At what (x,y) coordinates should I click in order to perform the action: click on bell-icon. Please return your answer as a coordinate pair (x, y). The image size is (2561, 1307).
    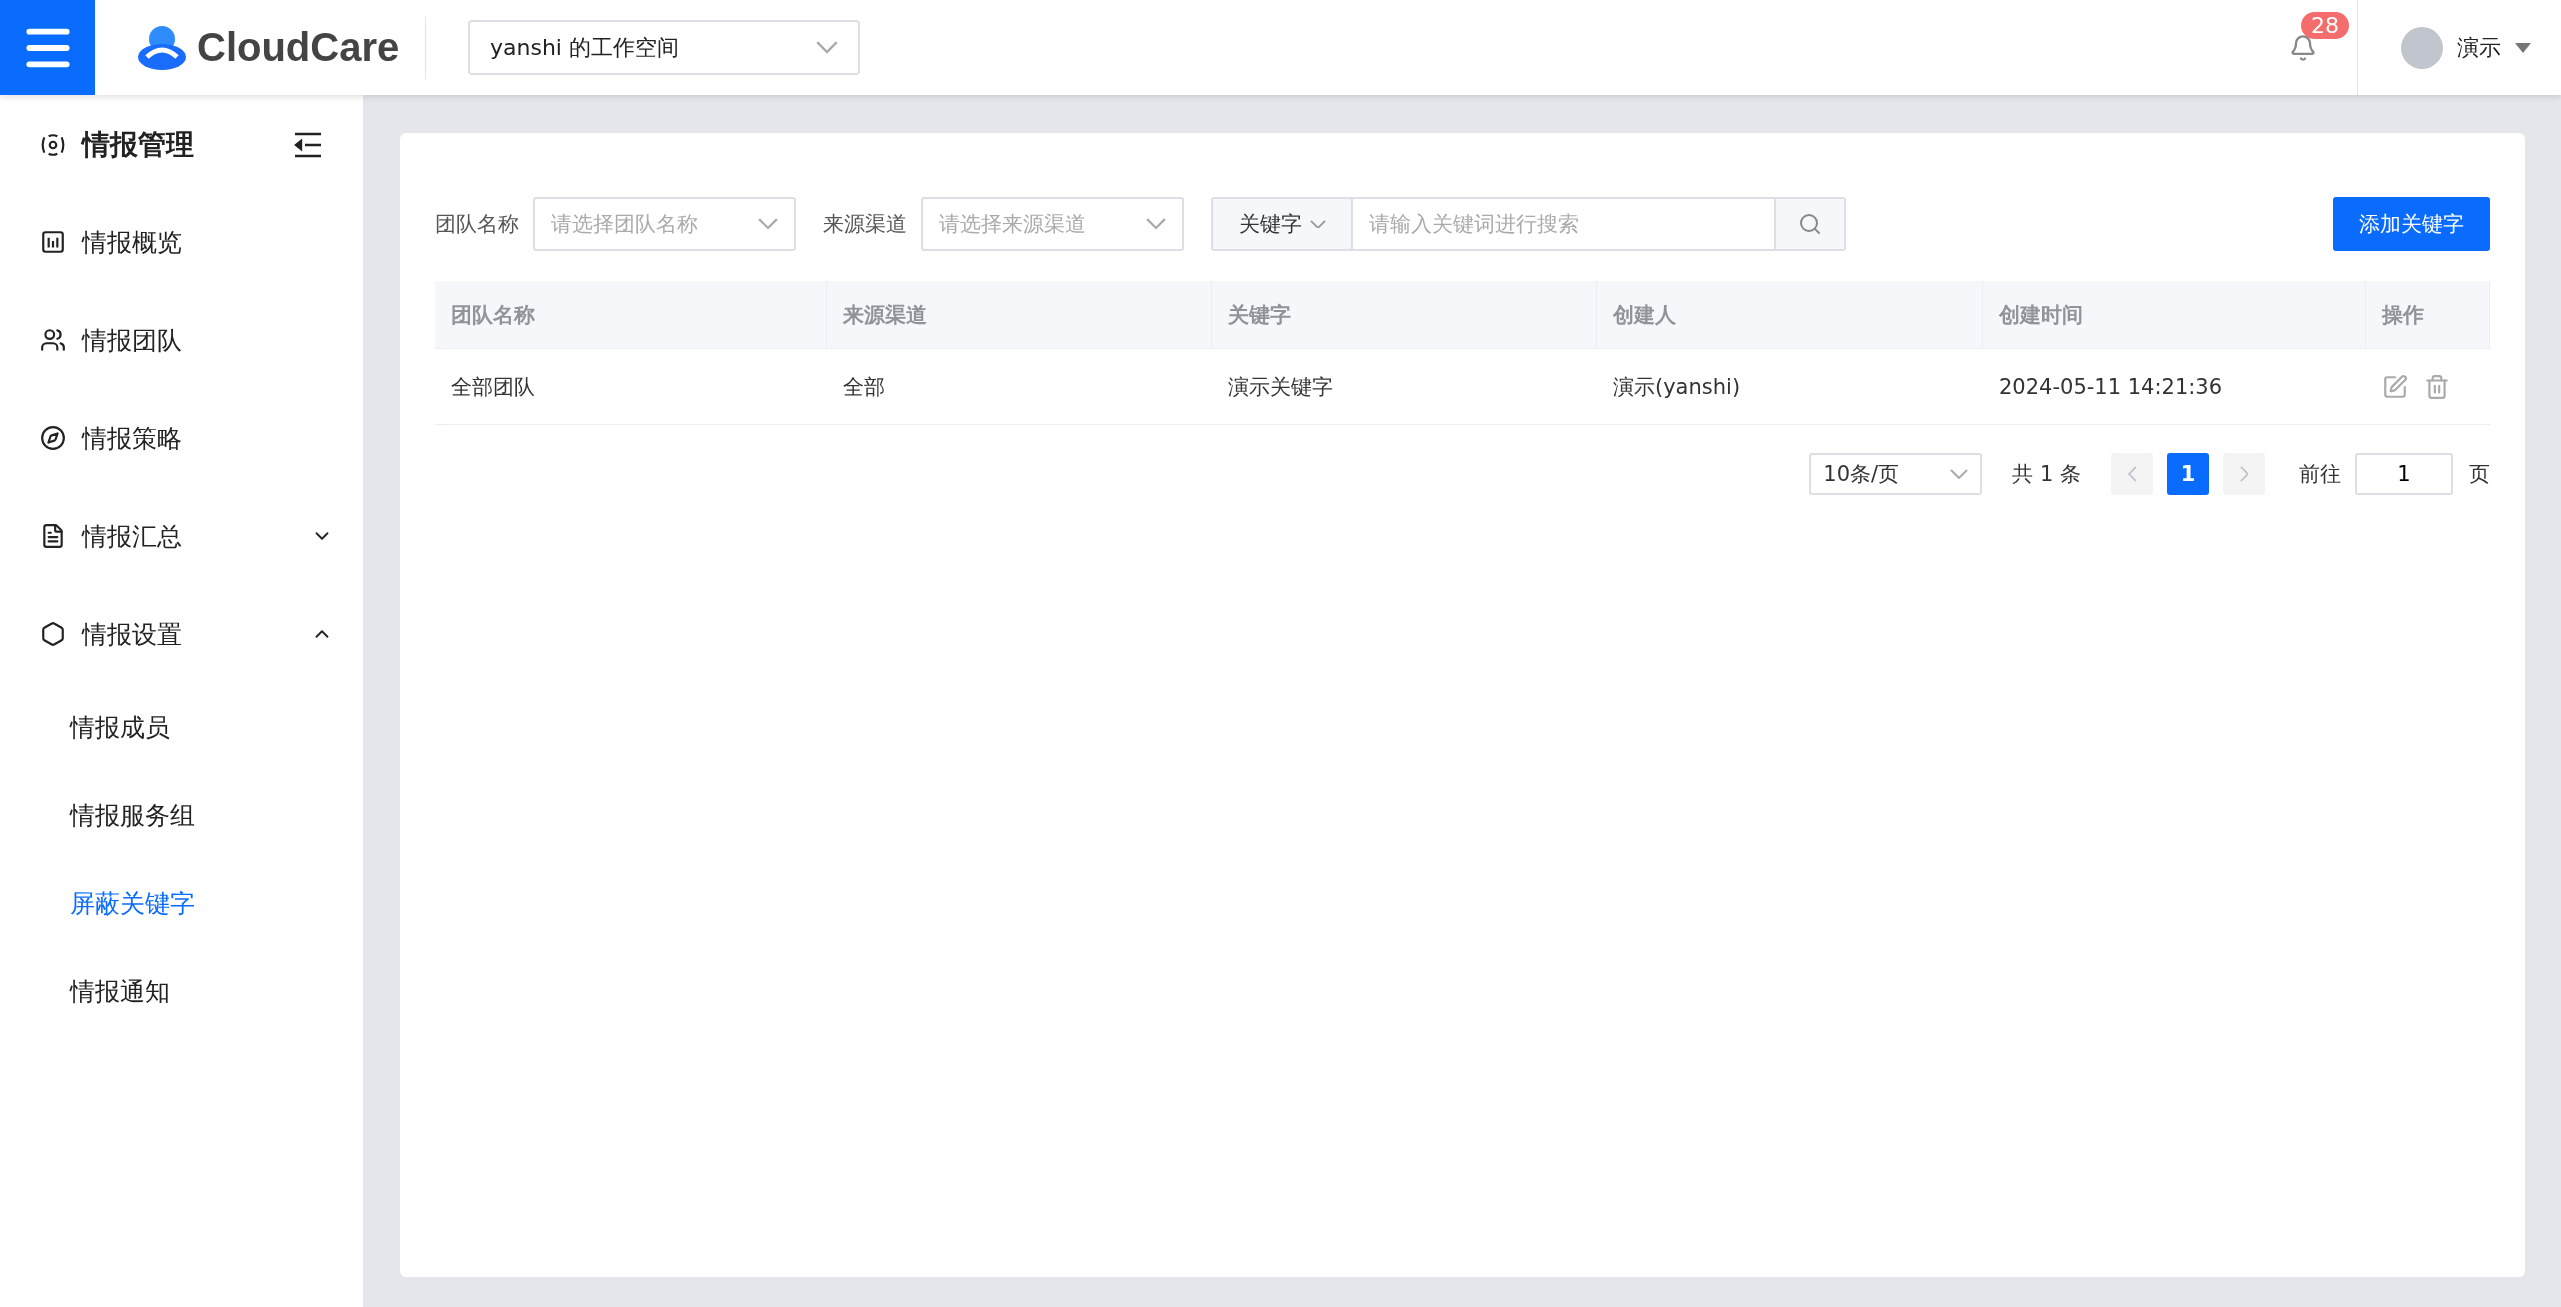
    Looking at the image, I should click on (2303, 47).